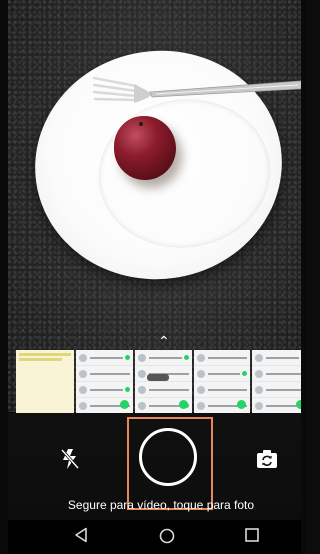  I want to click on gallery-strip, so click(158, 381).